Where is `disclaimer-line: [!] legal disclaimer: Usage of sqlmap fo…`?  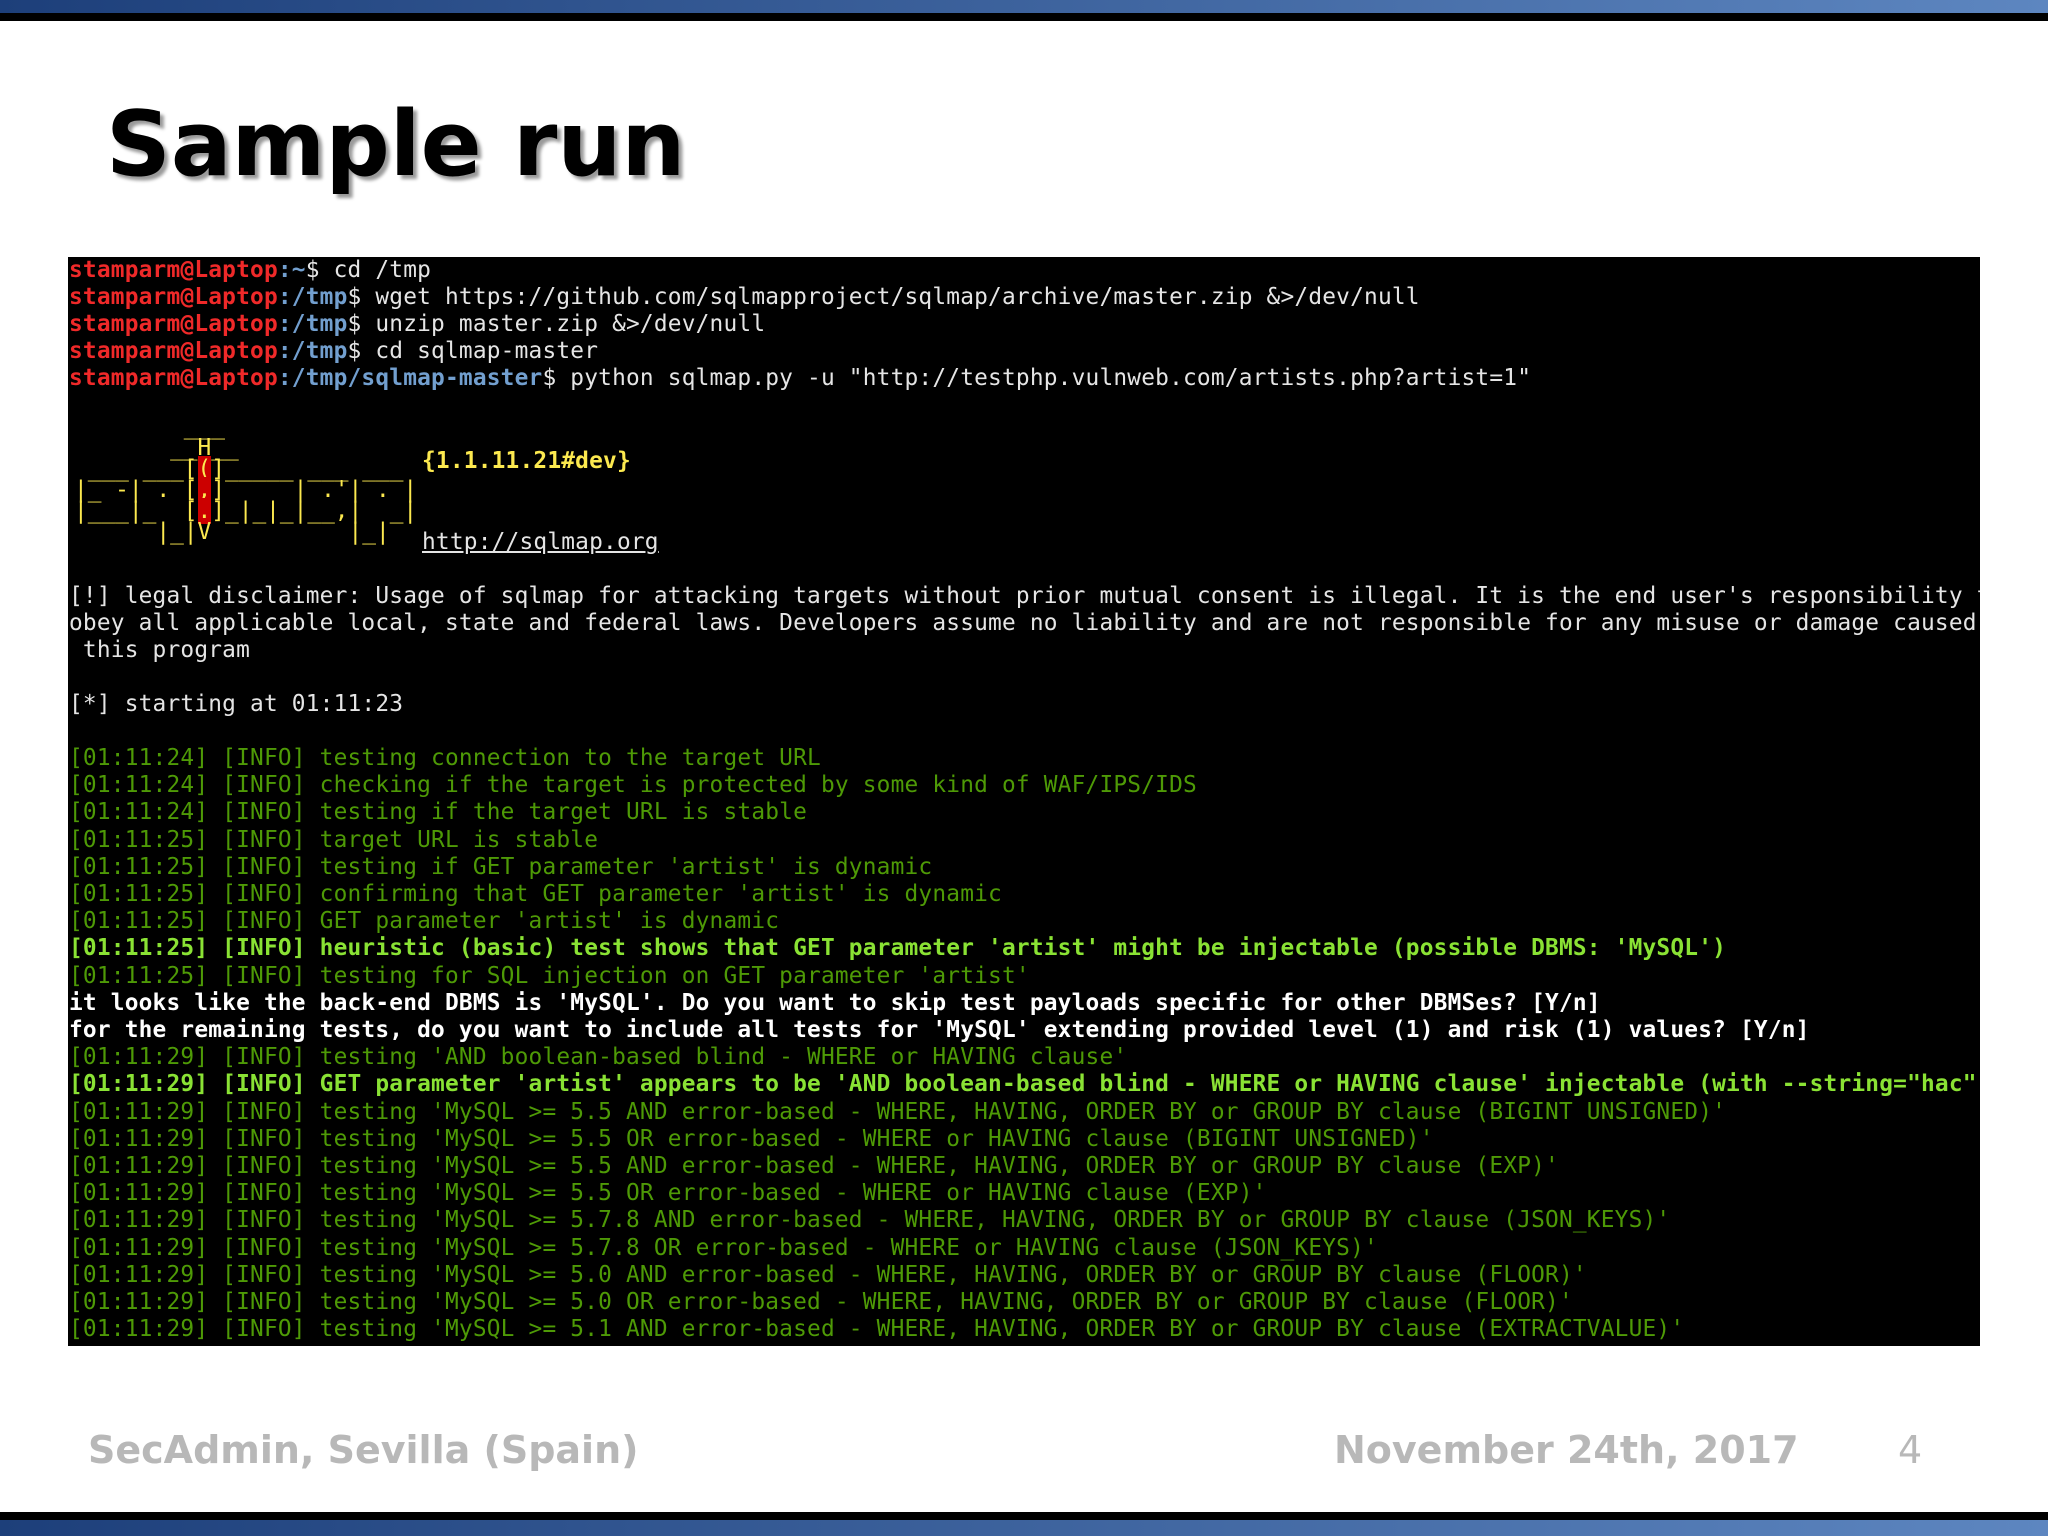
disclaimer-line: [!] legal disclaimer: Usage of sqlmap fo… is located at coordinates (1024, 596).